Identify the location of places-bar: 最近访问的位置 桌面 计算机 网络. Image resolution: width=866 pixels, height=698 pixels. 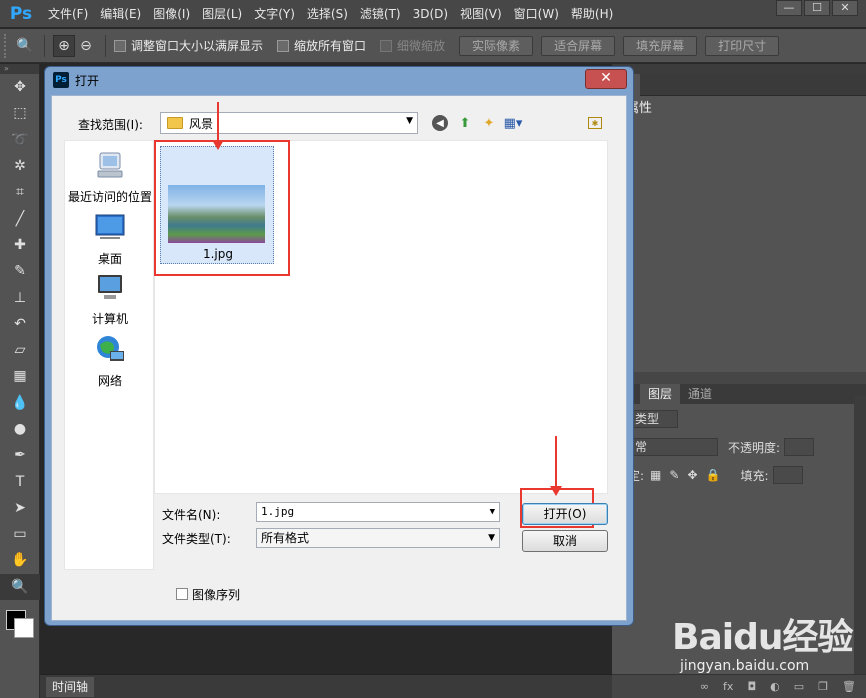
(109, 355).